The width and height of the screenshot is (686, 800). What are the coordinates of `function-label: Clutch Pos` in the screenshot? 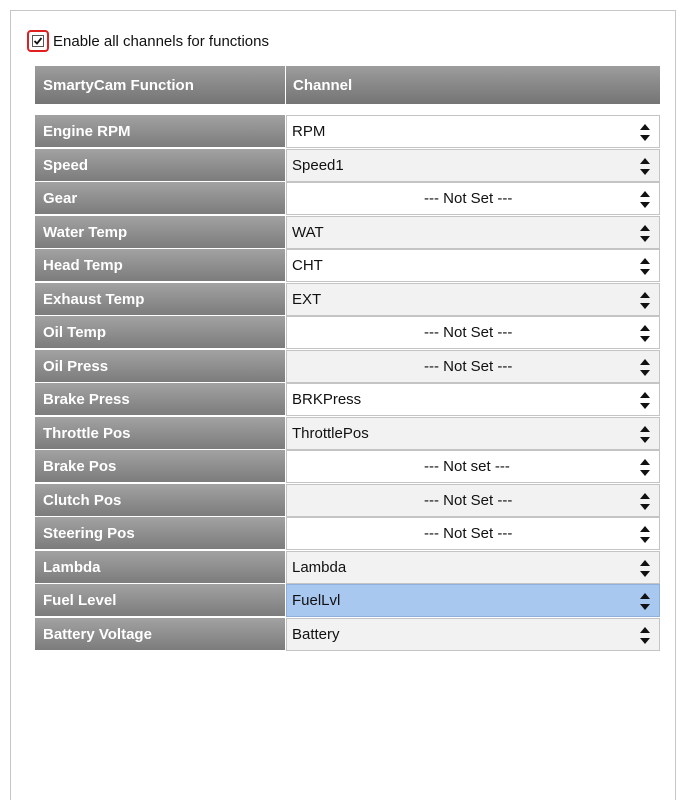 It's located at (160, 500).